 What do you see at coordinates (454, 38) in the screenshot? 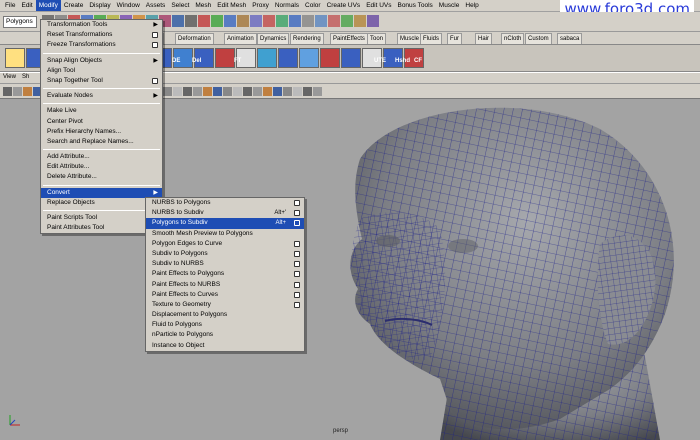
I see `shelf-tab-fur: Fur` at bounding box center [454, 38].